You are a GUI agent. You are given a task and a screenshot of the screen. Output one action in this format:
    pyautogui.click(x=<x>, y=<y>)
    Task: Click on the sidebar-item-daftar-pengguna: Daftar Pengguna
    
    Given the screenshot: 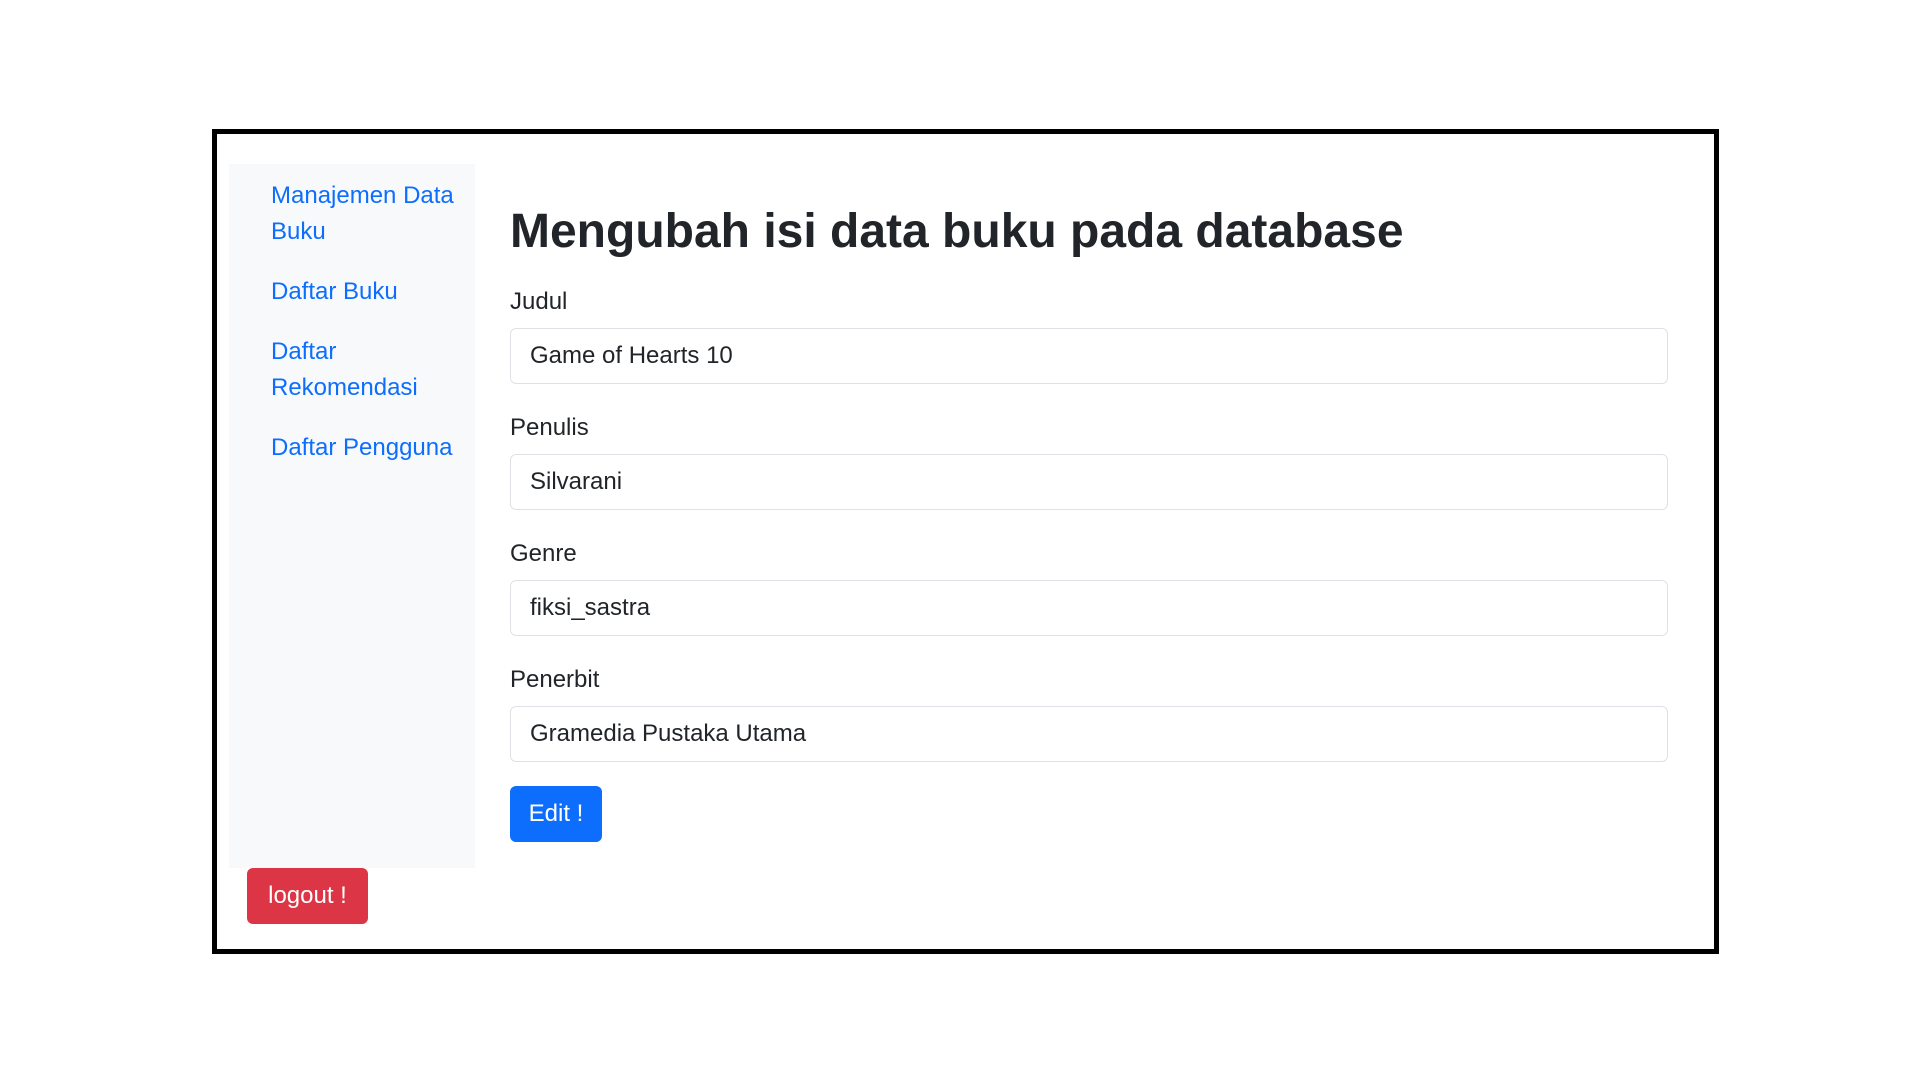 What is the action you would take?
    pyautogui.click(x=371, y=448)
    